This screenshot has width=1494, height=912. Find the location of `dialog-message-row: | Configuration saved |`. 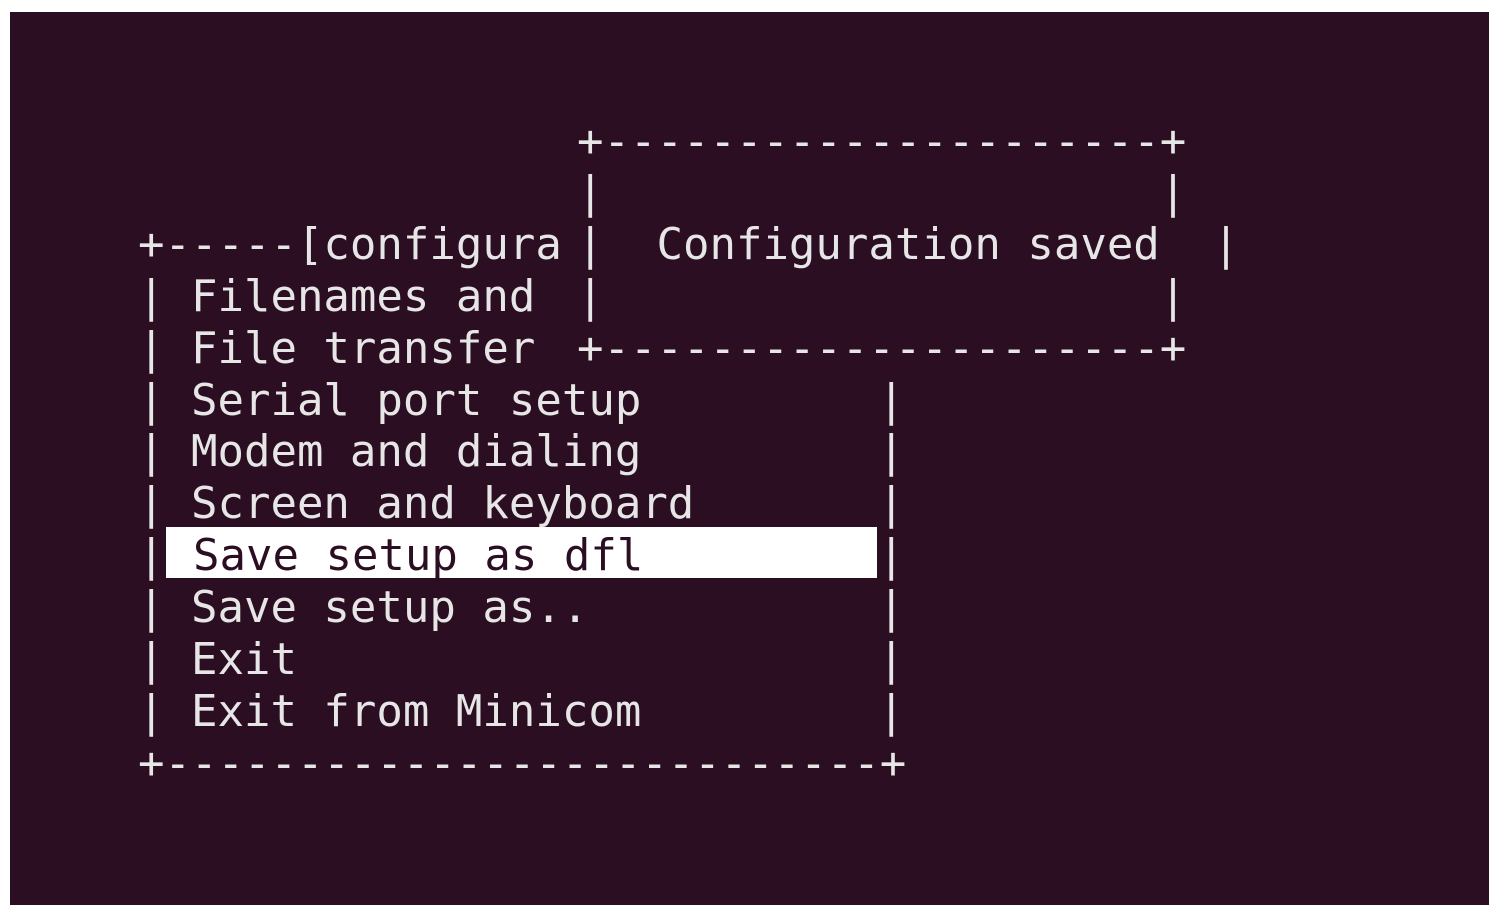

dialog-message-row: | Configuration saved | is located at coordinates (908, 244).